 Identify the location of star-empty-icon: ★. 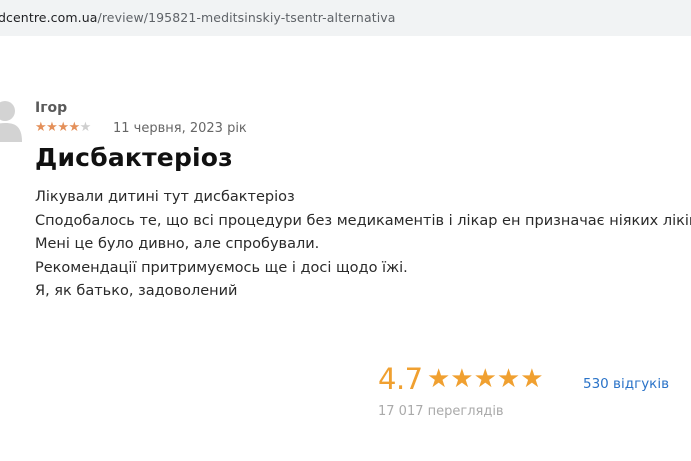
(85, 127).